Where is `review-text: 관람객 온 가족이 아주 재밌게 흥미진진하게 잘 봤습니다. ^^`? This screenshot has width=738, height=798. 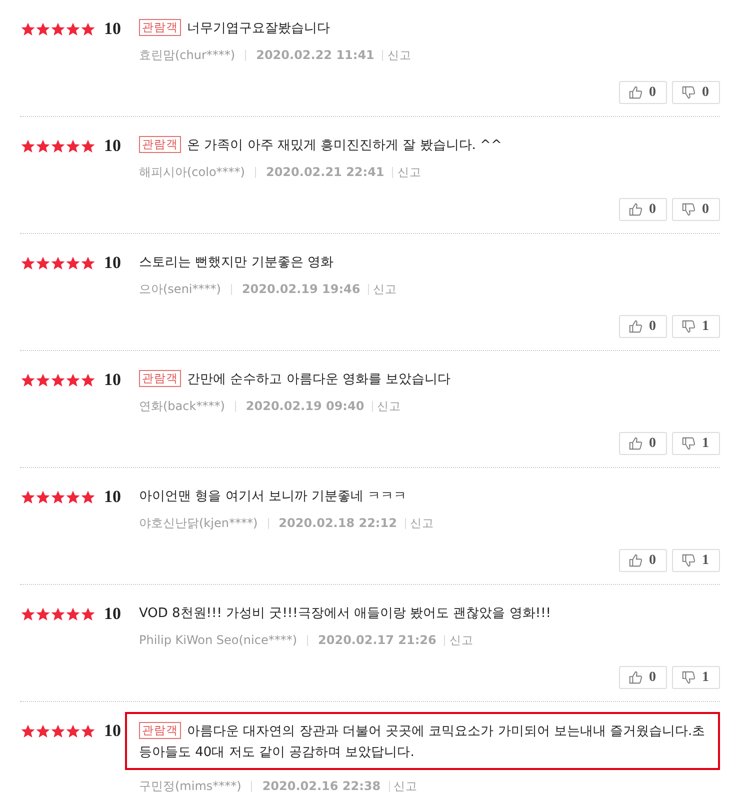 review-text: 관람객 온 가족이 아주 재밌게 흥미진진하게 잘 봤습니다. ^^ is located at coordinates (429, 145).